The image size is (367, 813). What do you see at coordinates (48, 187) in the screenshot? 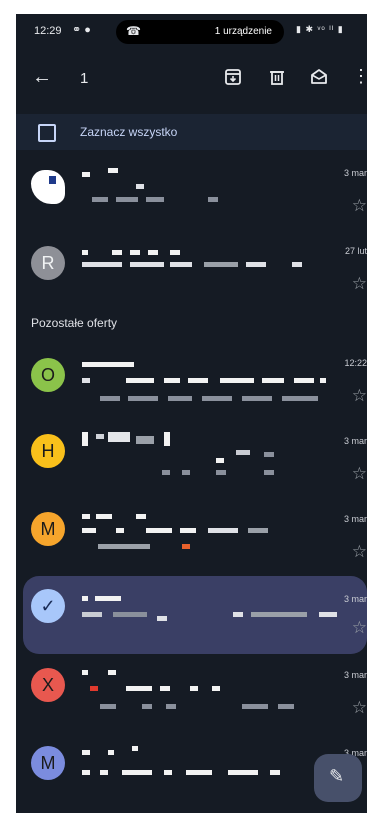
I see `sender-avatar` at bounding box center [48, 187].